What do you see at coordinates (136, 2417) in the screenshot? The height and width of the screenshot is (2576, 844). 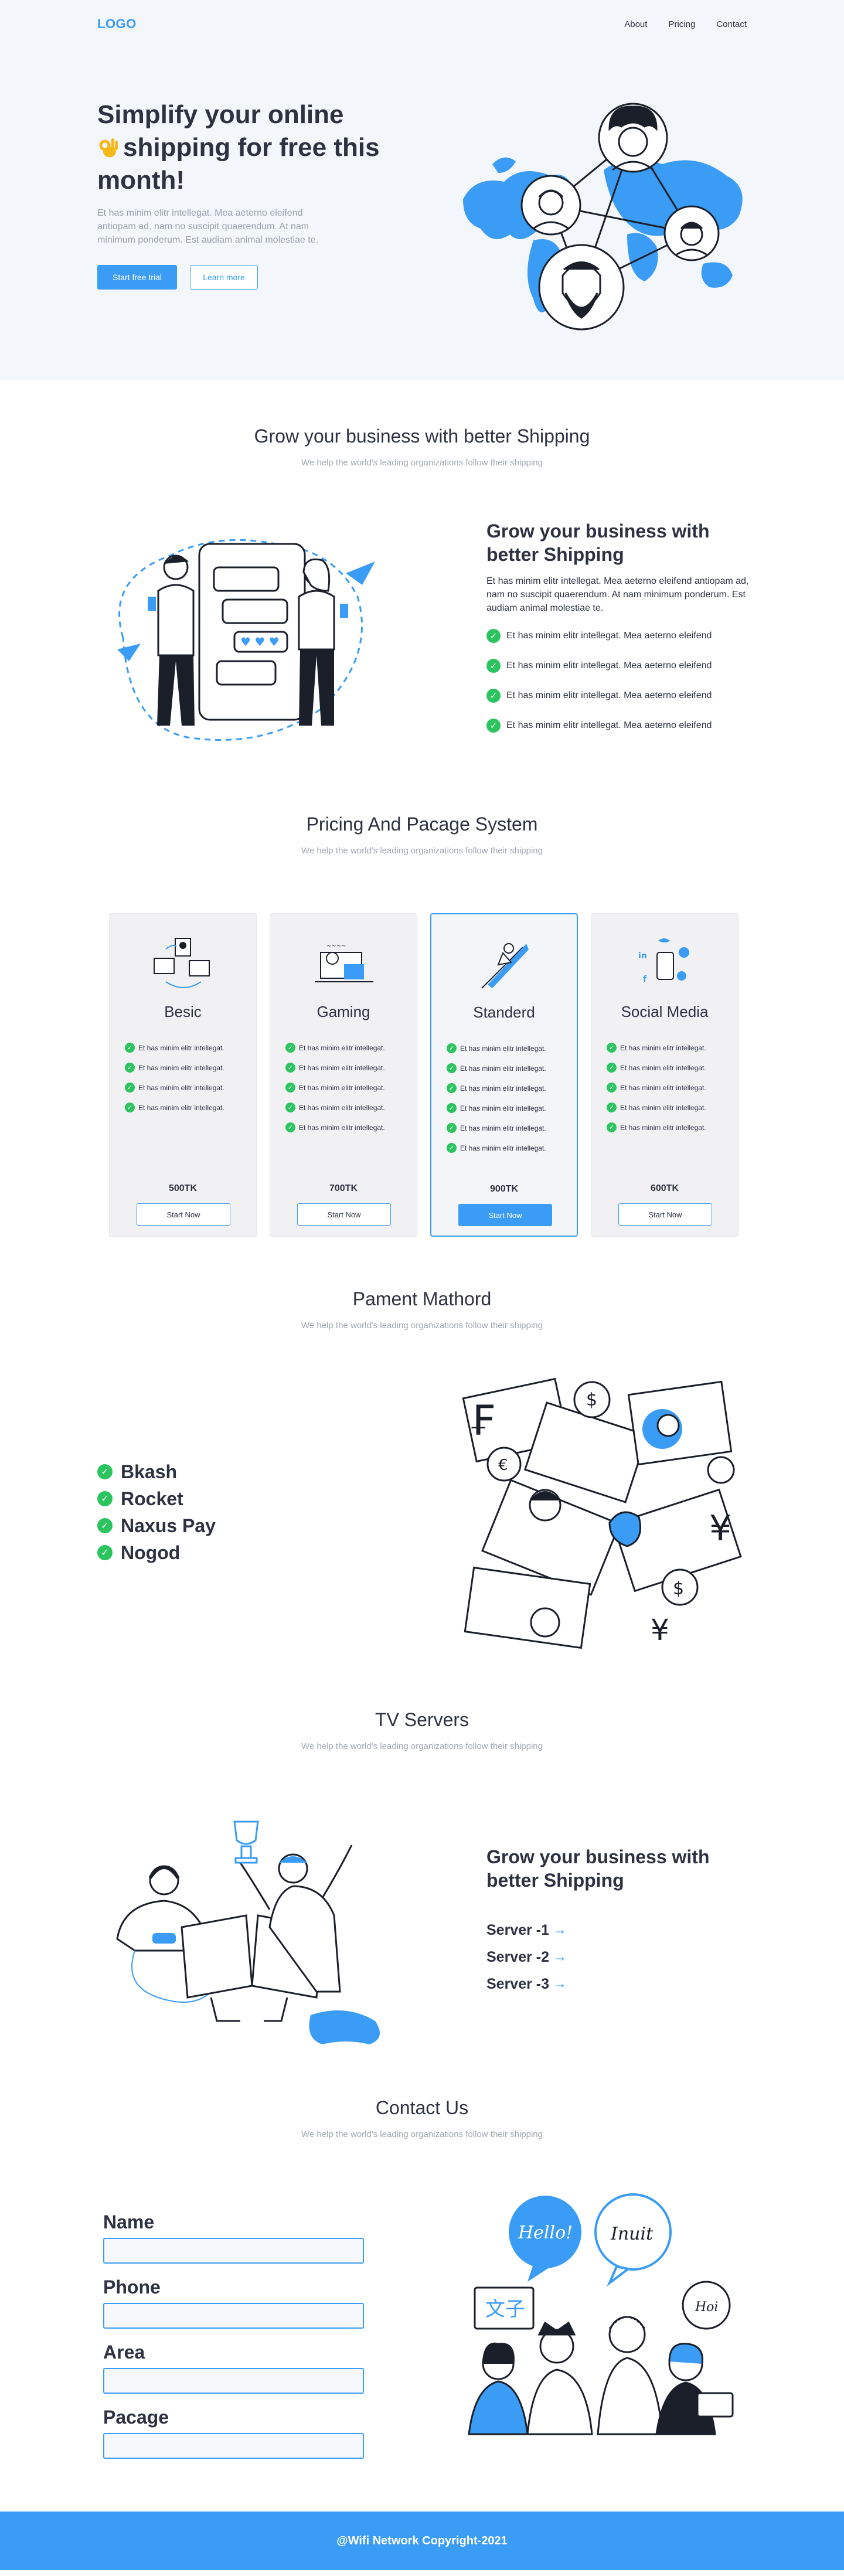 I see `pacage-label: Pacage` at bounding box center [136, 2417].